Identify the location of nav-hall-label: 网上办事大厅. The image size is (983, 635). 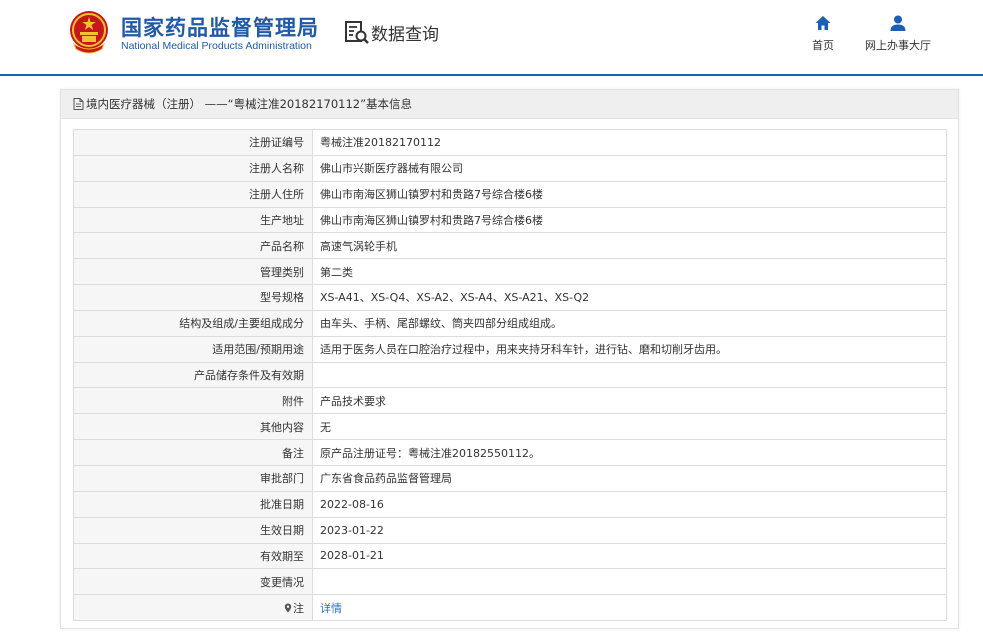
(898, 45).